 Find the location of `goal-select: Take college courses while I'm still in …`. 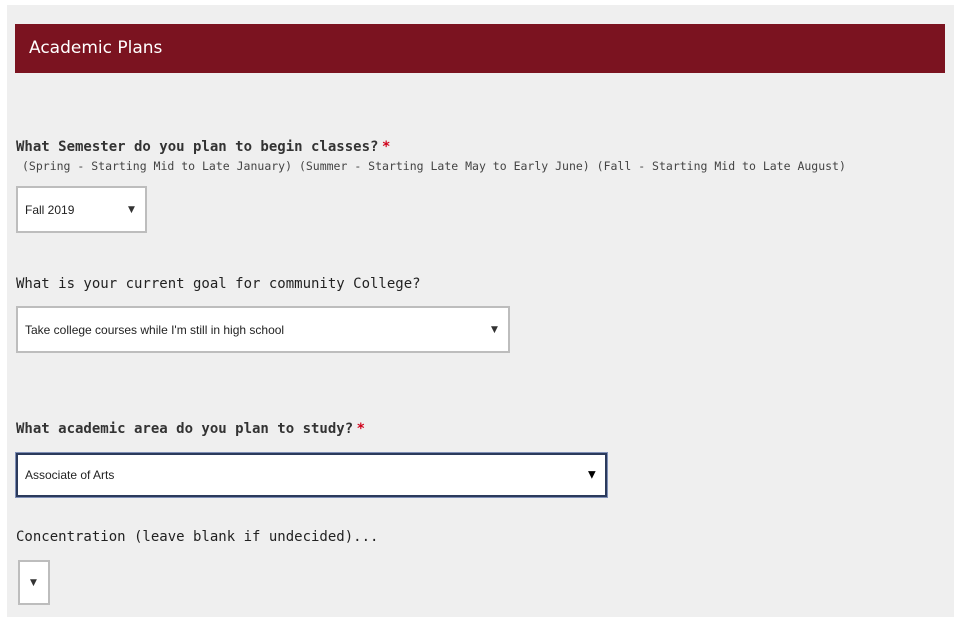

goal-select: Take college courses while I'm still in … is located at coordinates (263, 329).